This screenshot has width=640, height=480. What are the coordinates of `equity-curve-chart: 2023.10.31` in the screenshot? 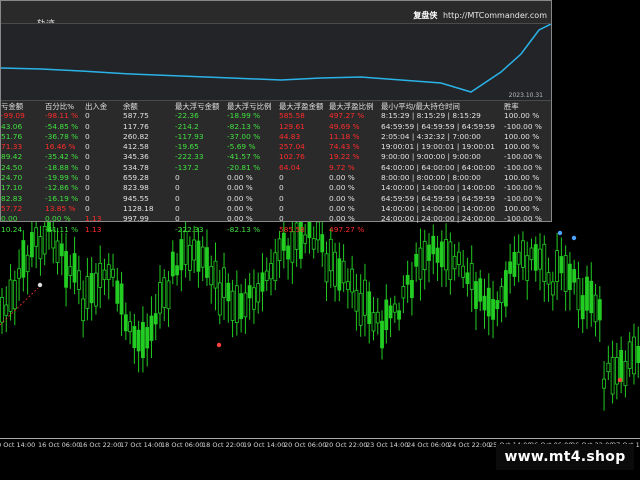 It's located at (276, 62).